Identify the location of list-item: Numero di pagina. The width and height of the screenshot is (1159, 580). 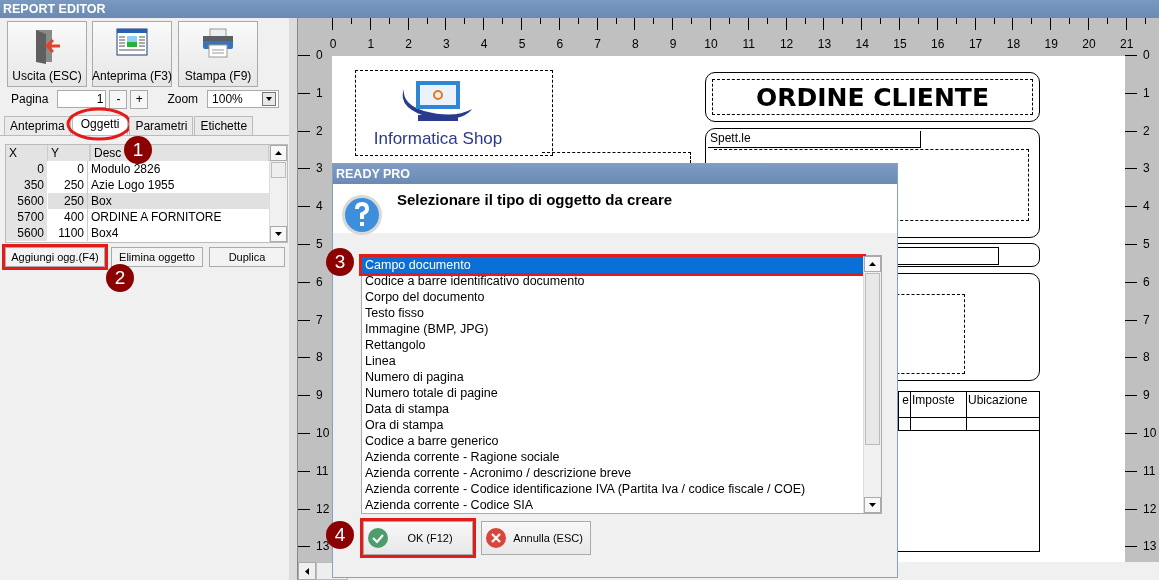
(612, 377).